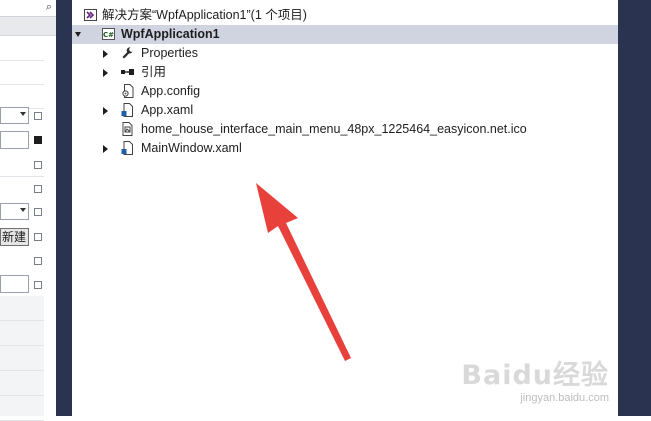 The width and height of the screenshot is (651, 421). Describe the element at coordinates (22, 358) in the screenshot. I see `property-rows-disabled` at that location.